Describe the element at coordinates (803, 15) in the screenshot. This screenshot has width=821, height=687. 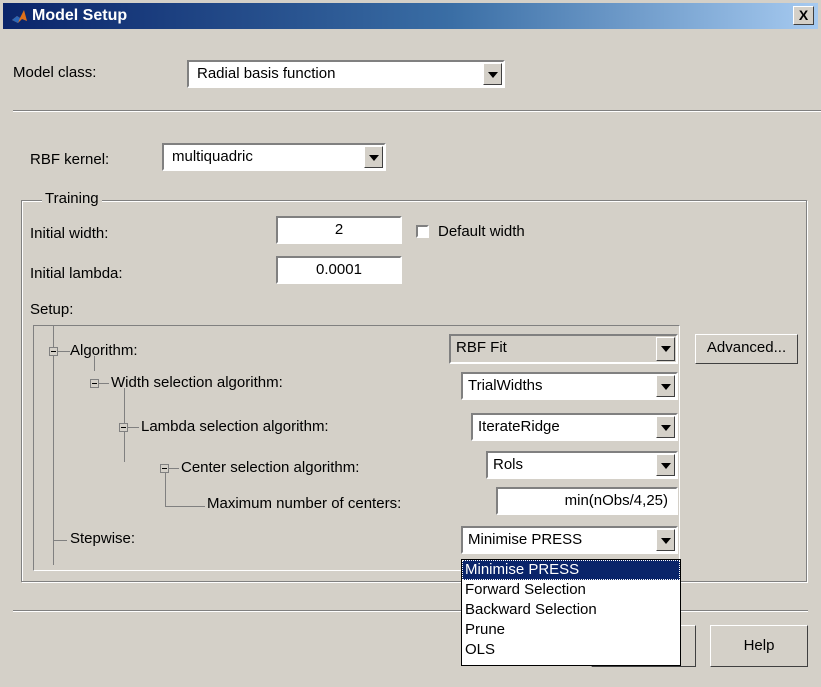
I see `close-button: X` at that location.